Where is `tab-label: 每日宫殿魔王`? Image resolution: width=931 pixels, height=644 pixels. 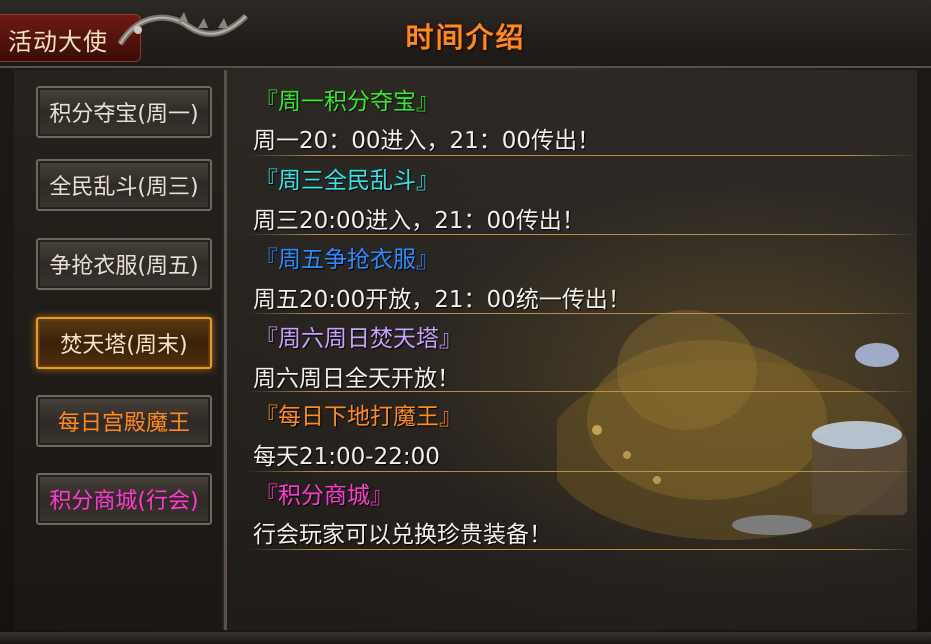
tab-label: 每日宫殿魔王 is located at coordinates (123, 423).